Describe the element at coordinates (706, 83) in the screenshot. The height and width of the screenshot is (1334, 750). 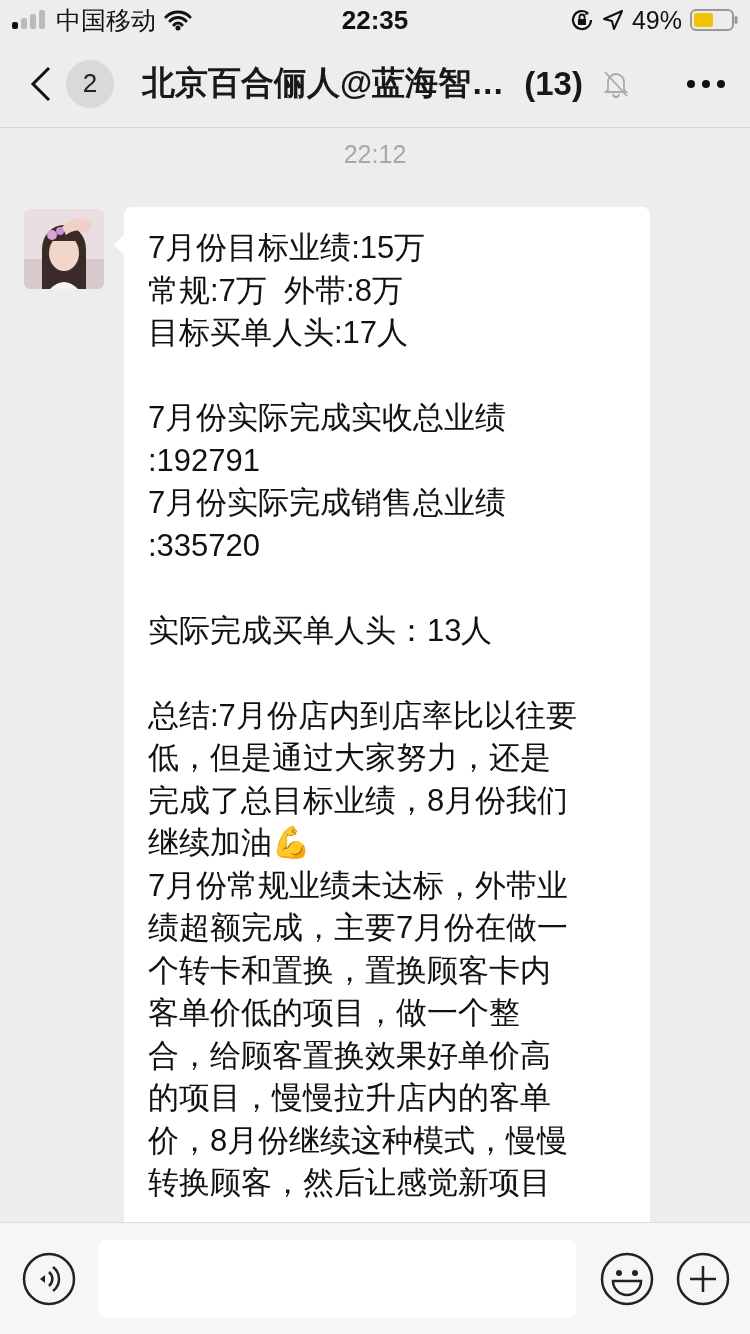
I see `more-icon` at that location.